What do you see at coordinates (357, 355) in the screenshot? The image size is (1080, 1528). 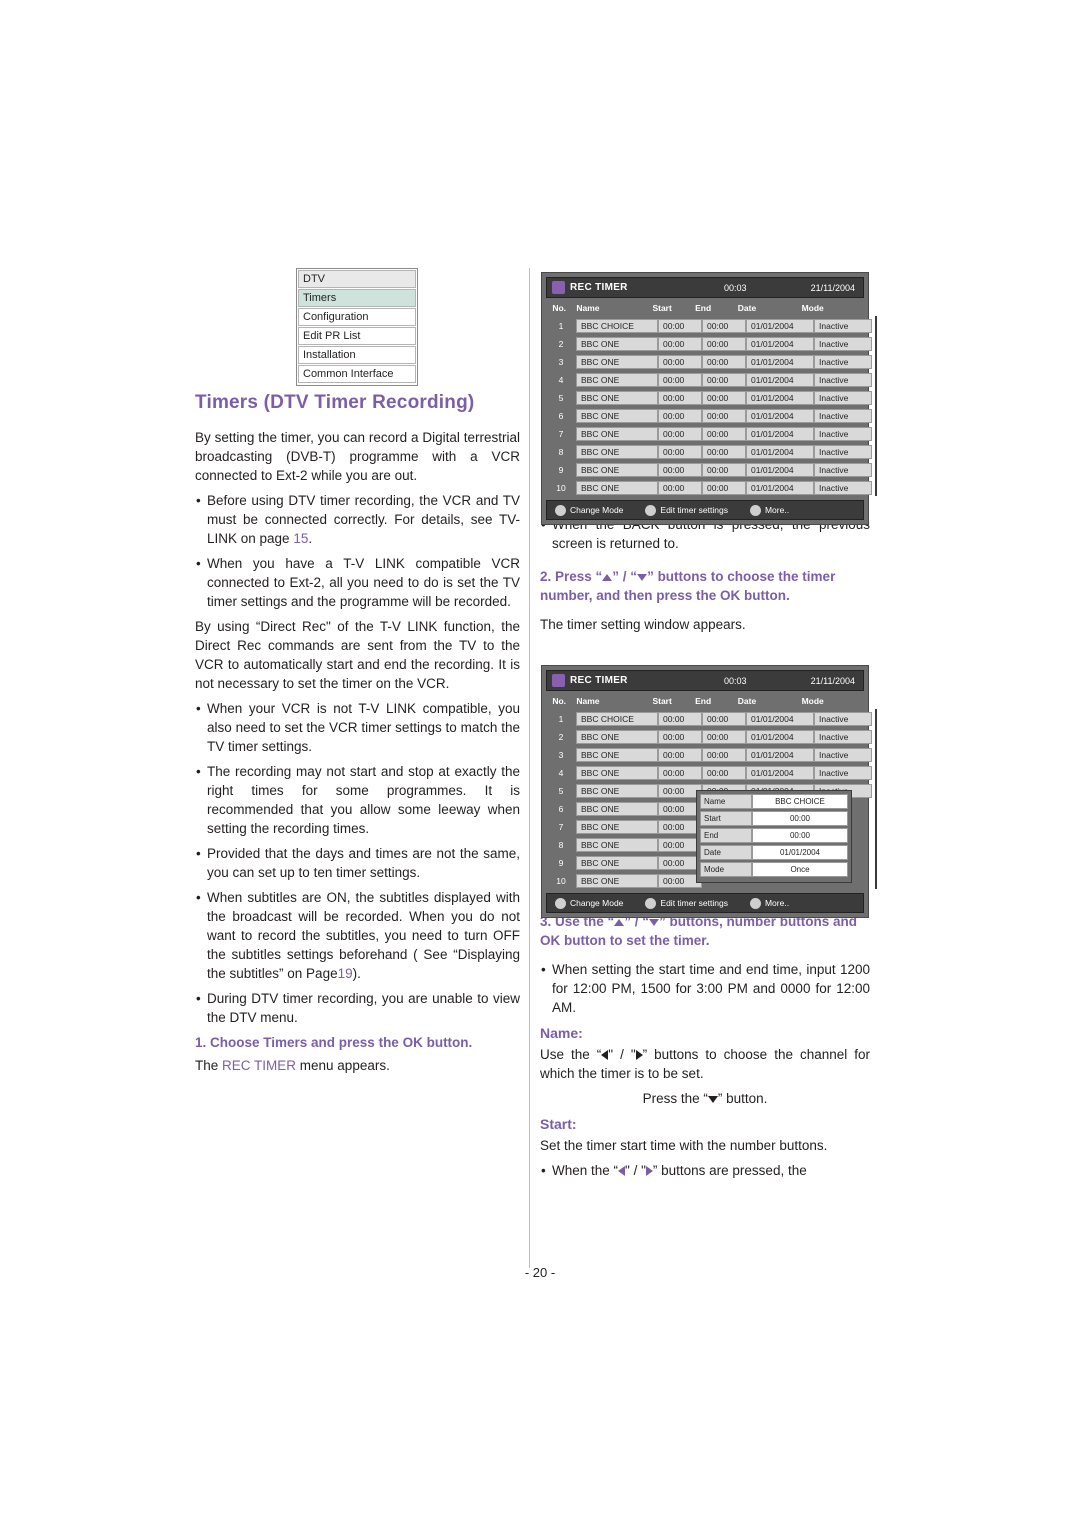 I see `menu-item-installation: Installation` at bounding box center [357, 355].